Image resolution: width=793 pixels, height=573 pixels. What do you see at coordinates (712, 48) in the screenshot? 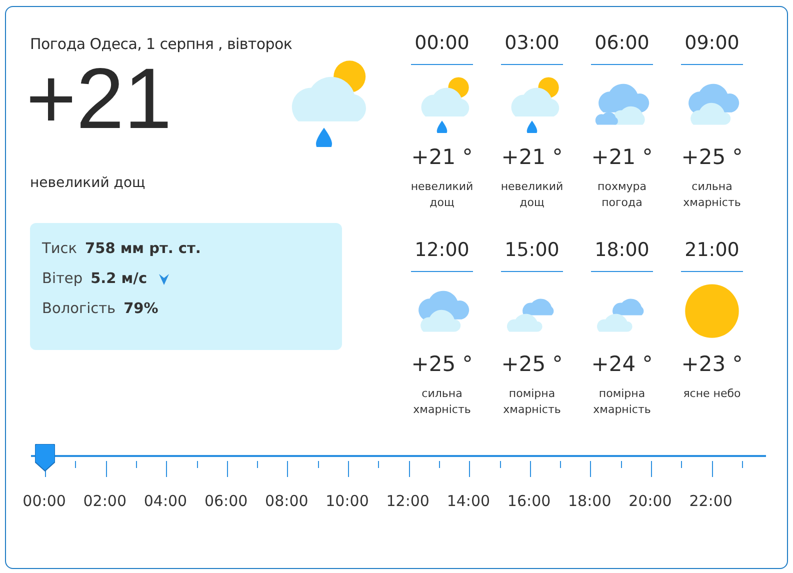
I see `hour-time: 09:00` at bounding box center [712, 48].